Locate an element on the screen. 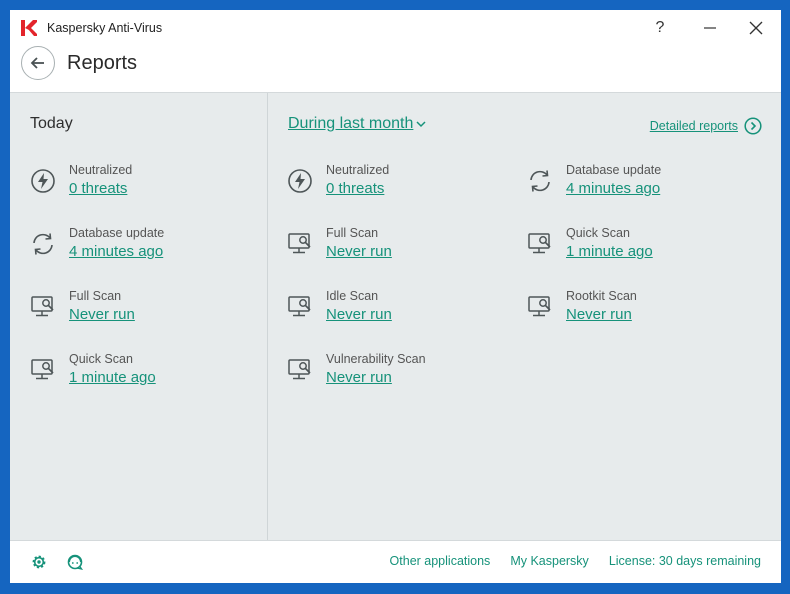 This screenshot has width=790, height=594. other-applications-link: Other applications is located at coordinates (440, 561).